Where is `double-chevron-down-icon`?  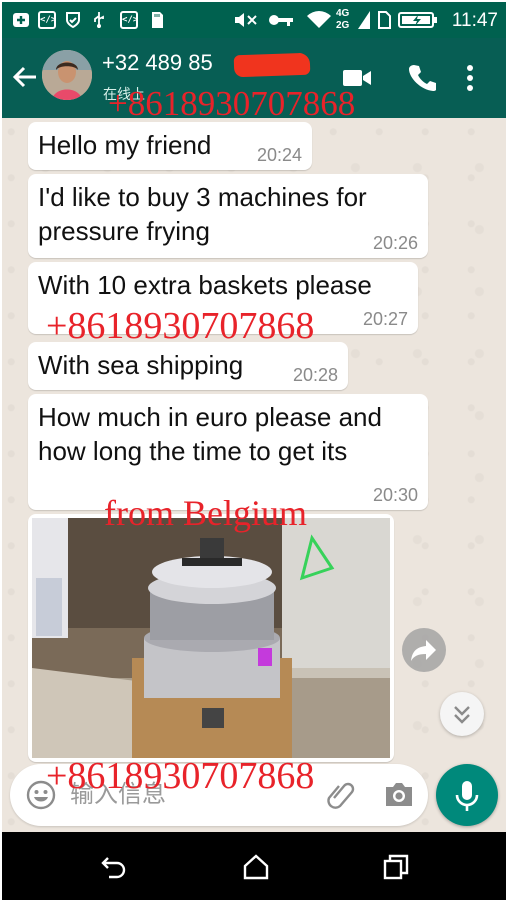 double-chevron-down-icon is located at coordinates (462, 715).